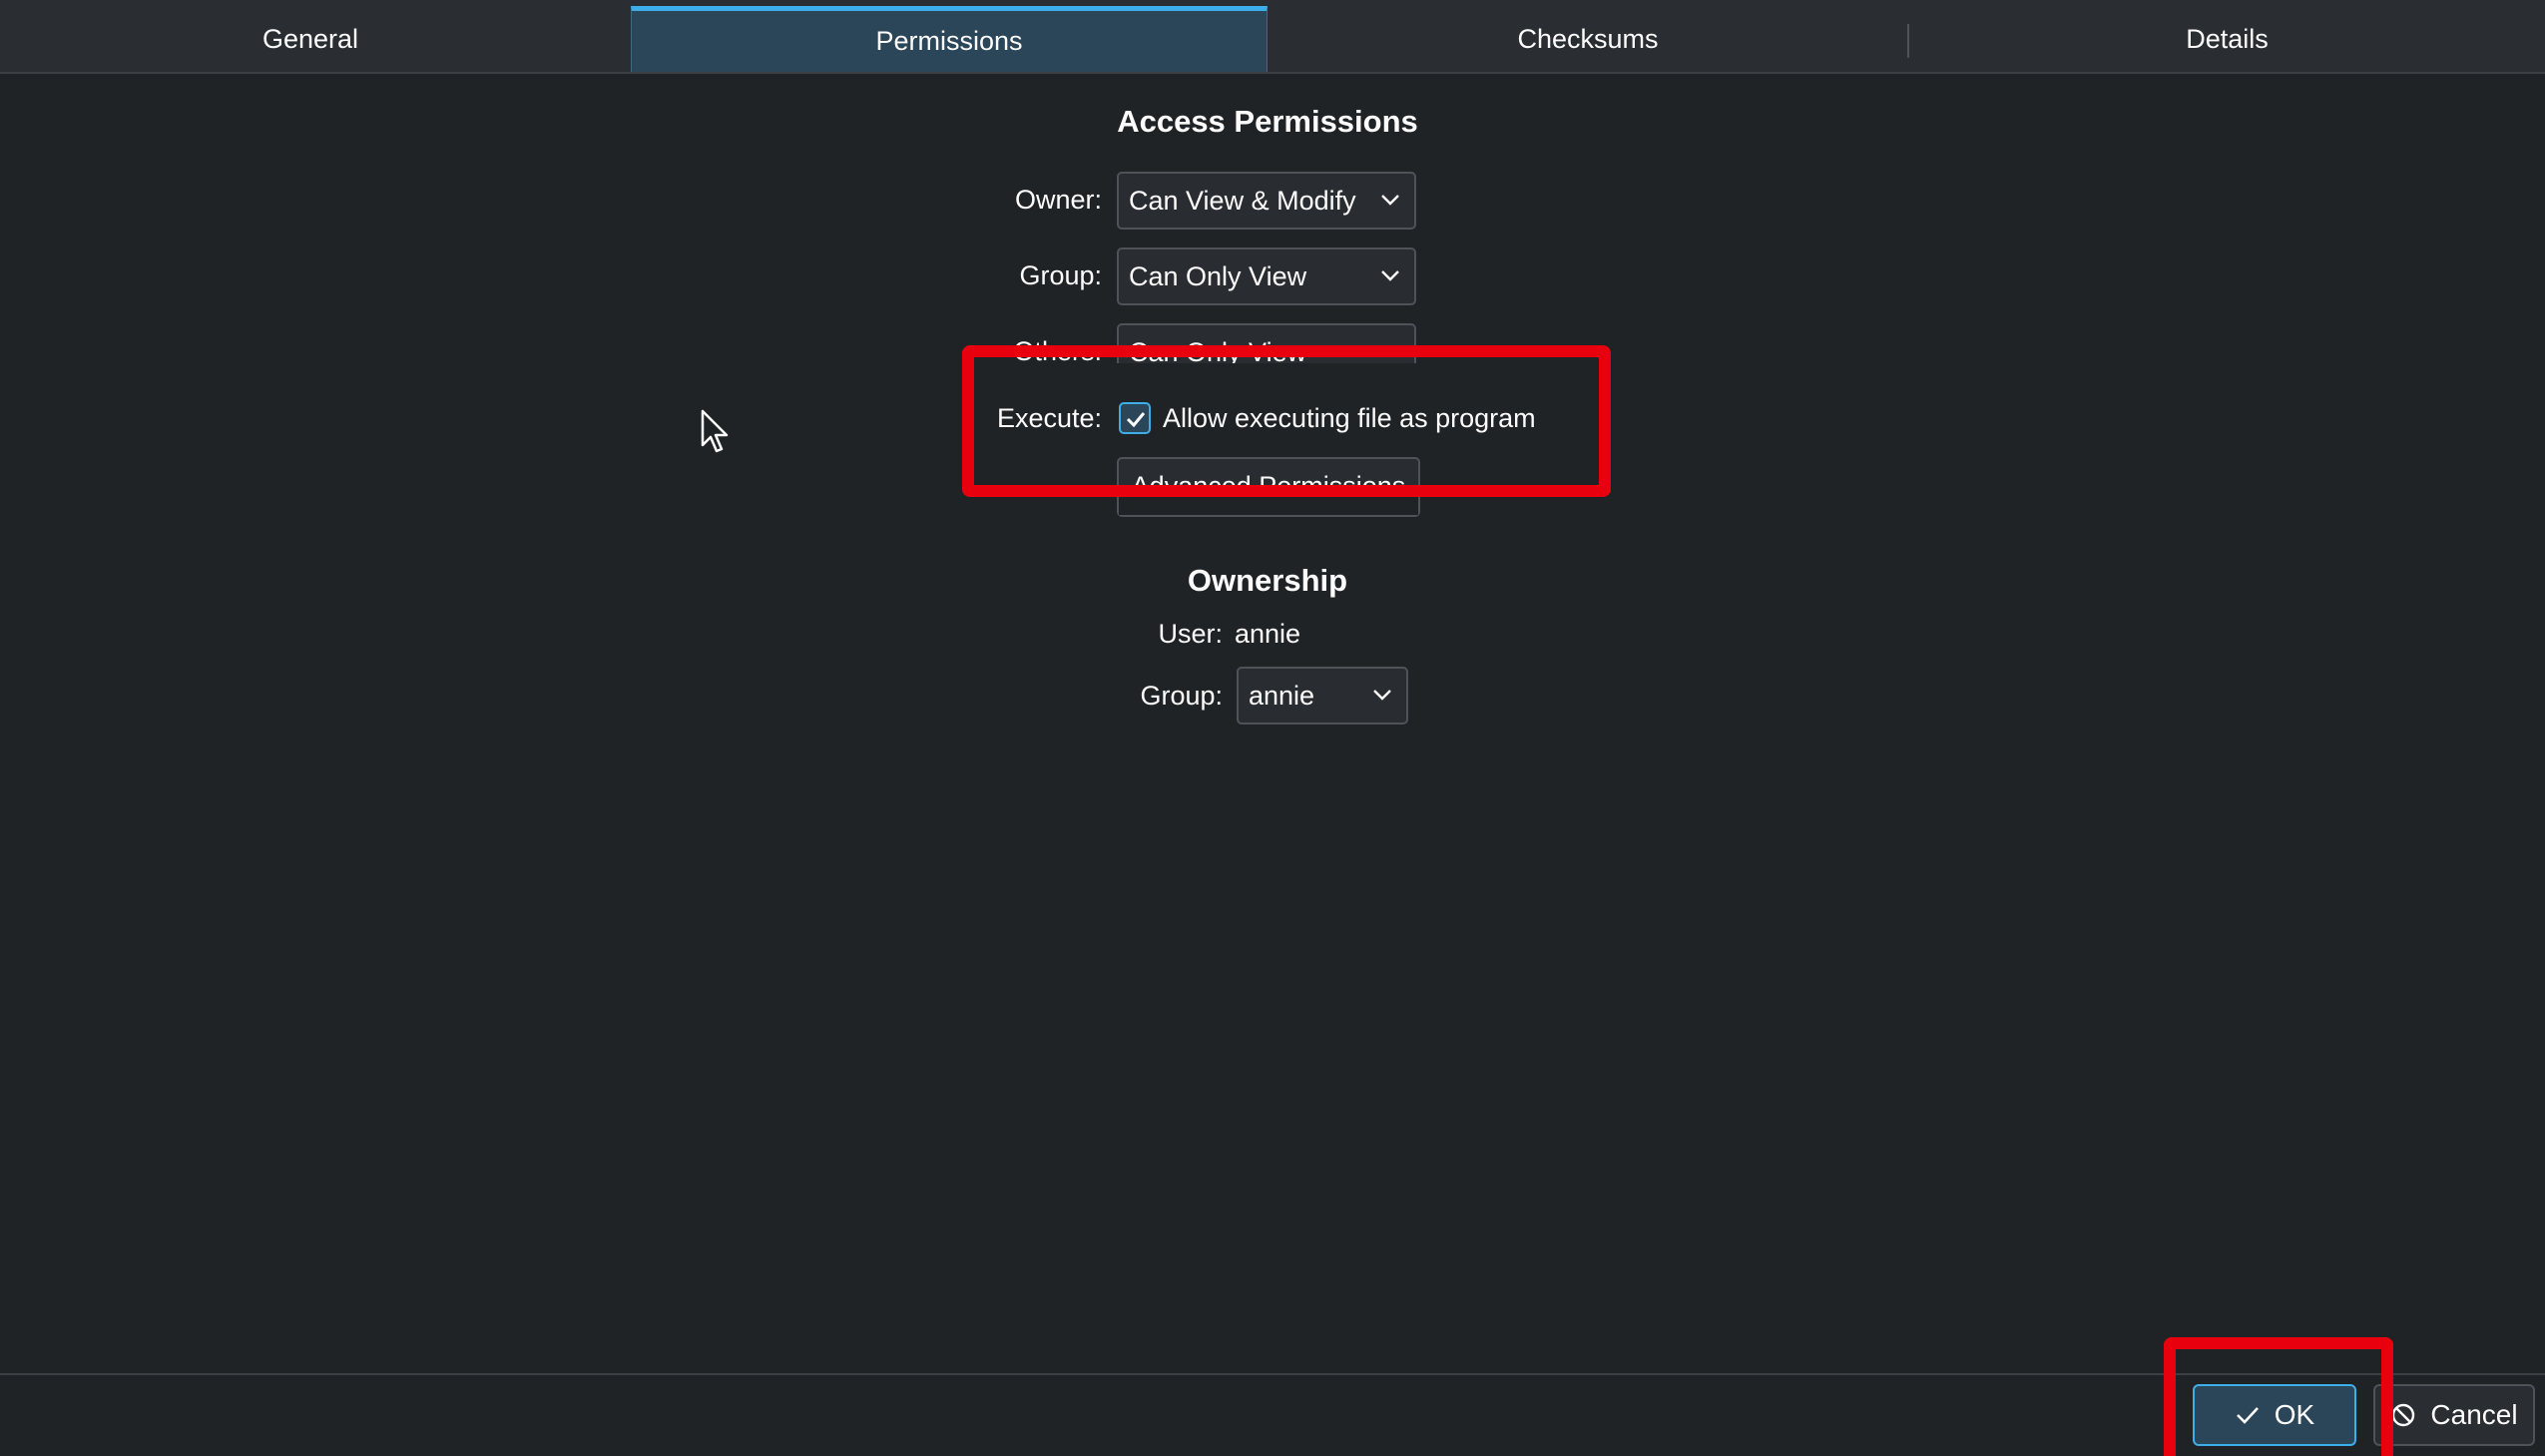  What do you see at coordinates (1058, 200) in the screenshot?
I see `owner-label: Owner:` at bounding box center [1058, 200].